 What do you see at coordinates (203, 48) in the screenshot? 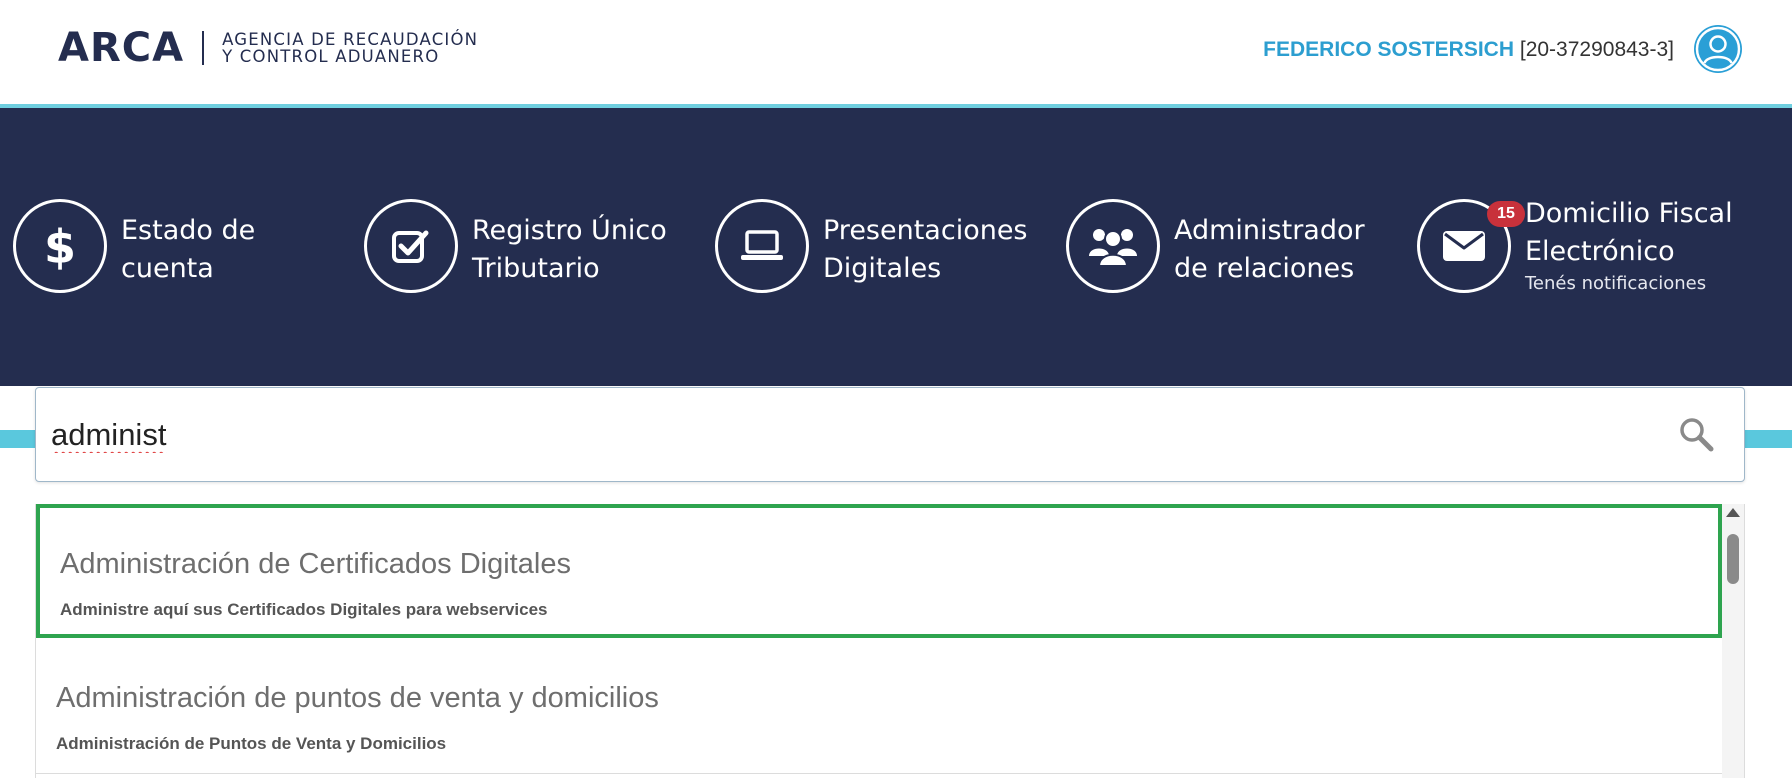
I see `logo-divider` at bounding box center [203, 48].